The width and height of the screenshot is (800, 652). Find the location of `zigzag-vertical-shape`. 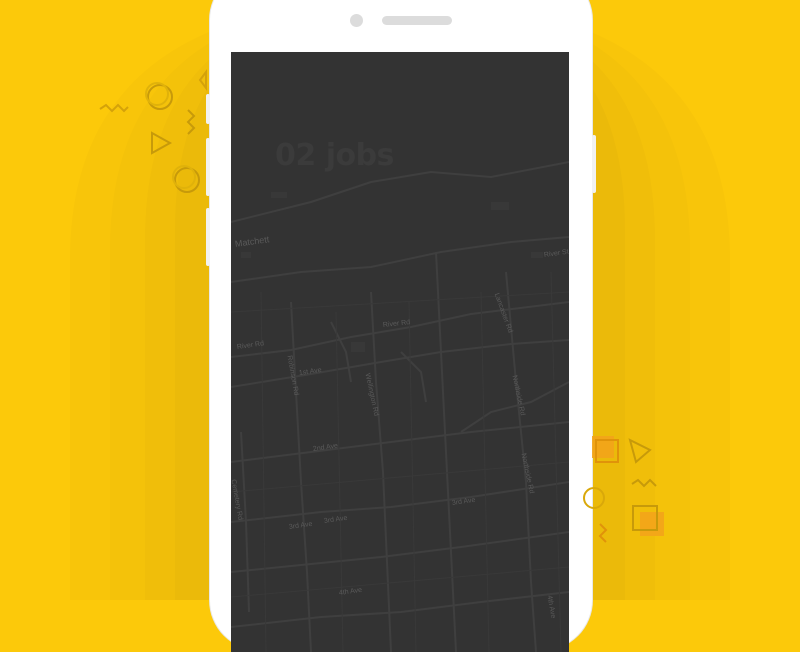

zigzag-vertical-shape is located at coordinates (603, 533).